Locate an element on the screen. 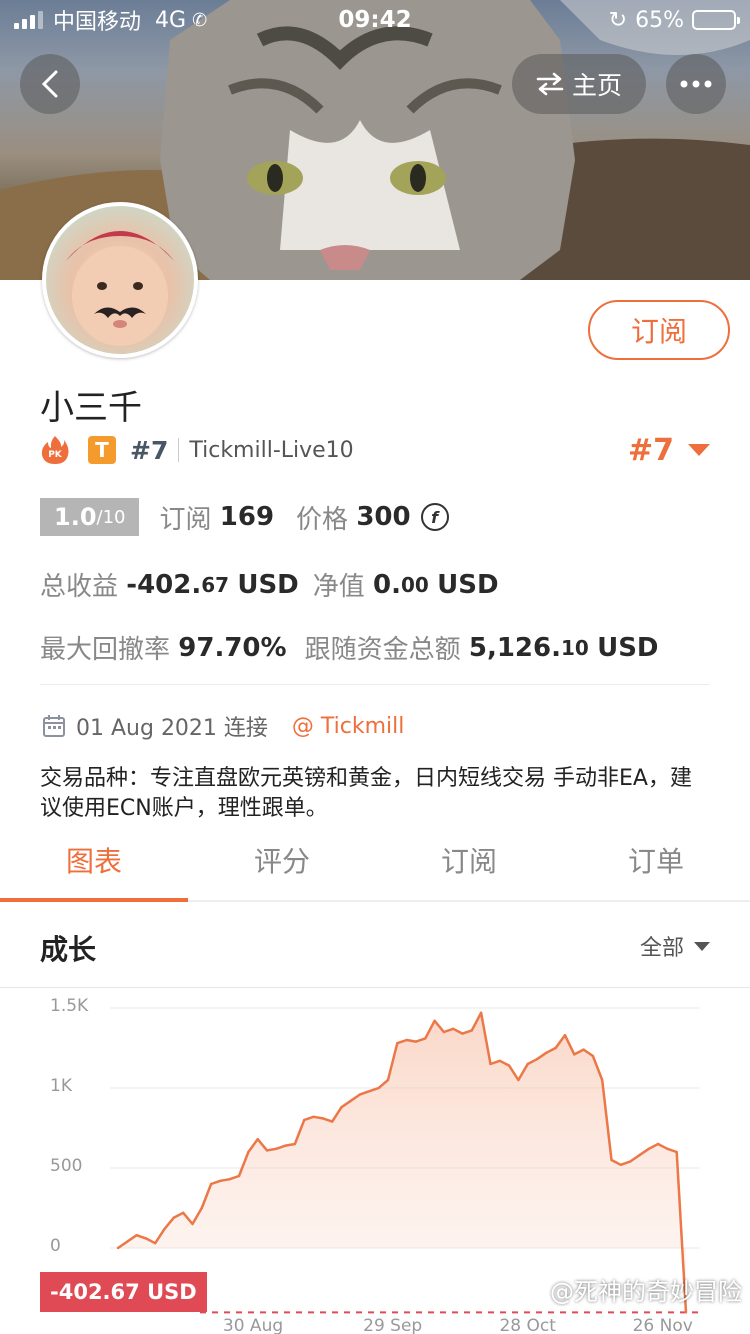 This screenshot has width=750, height=1334. score-max: /10 is located at coordinates (111, 517).